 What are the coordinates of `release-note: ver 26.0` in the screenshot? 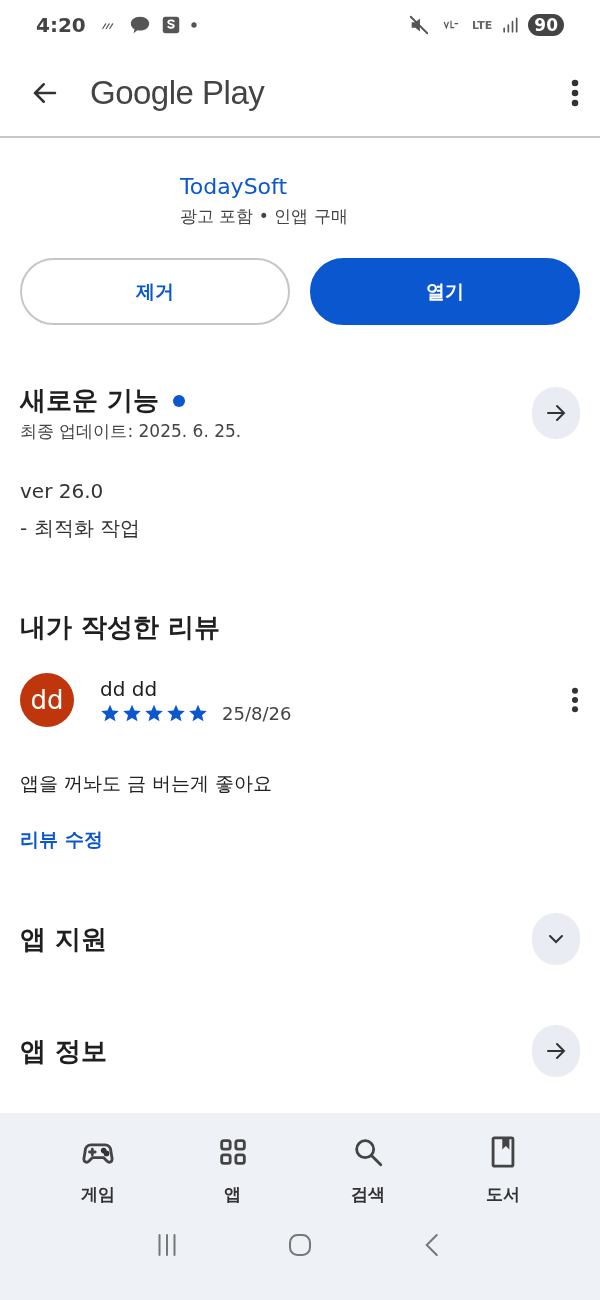 It's located at (62, 491).